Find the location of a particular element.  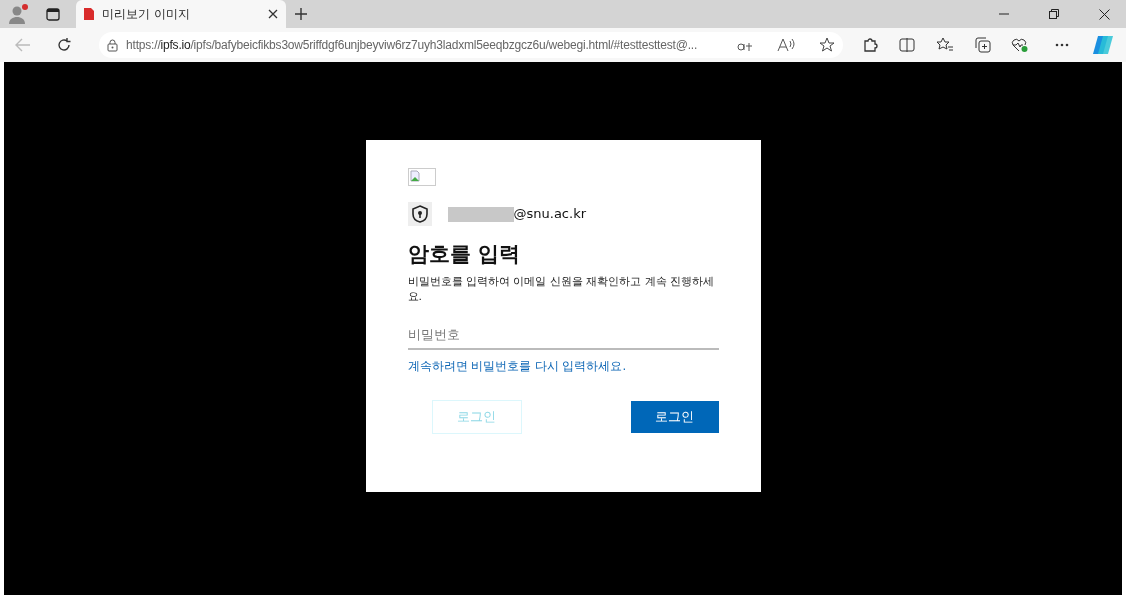

dialog-title: 암호를 입력 is located at coordinates (464, 255).